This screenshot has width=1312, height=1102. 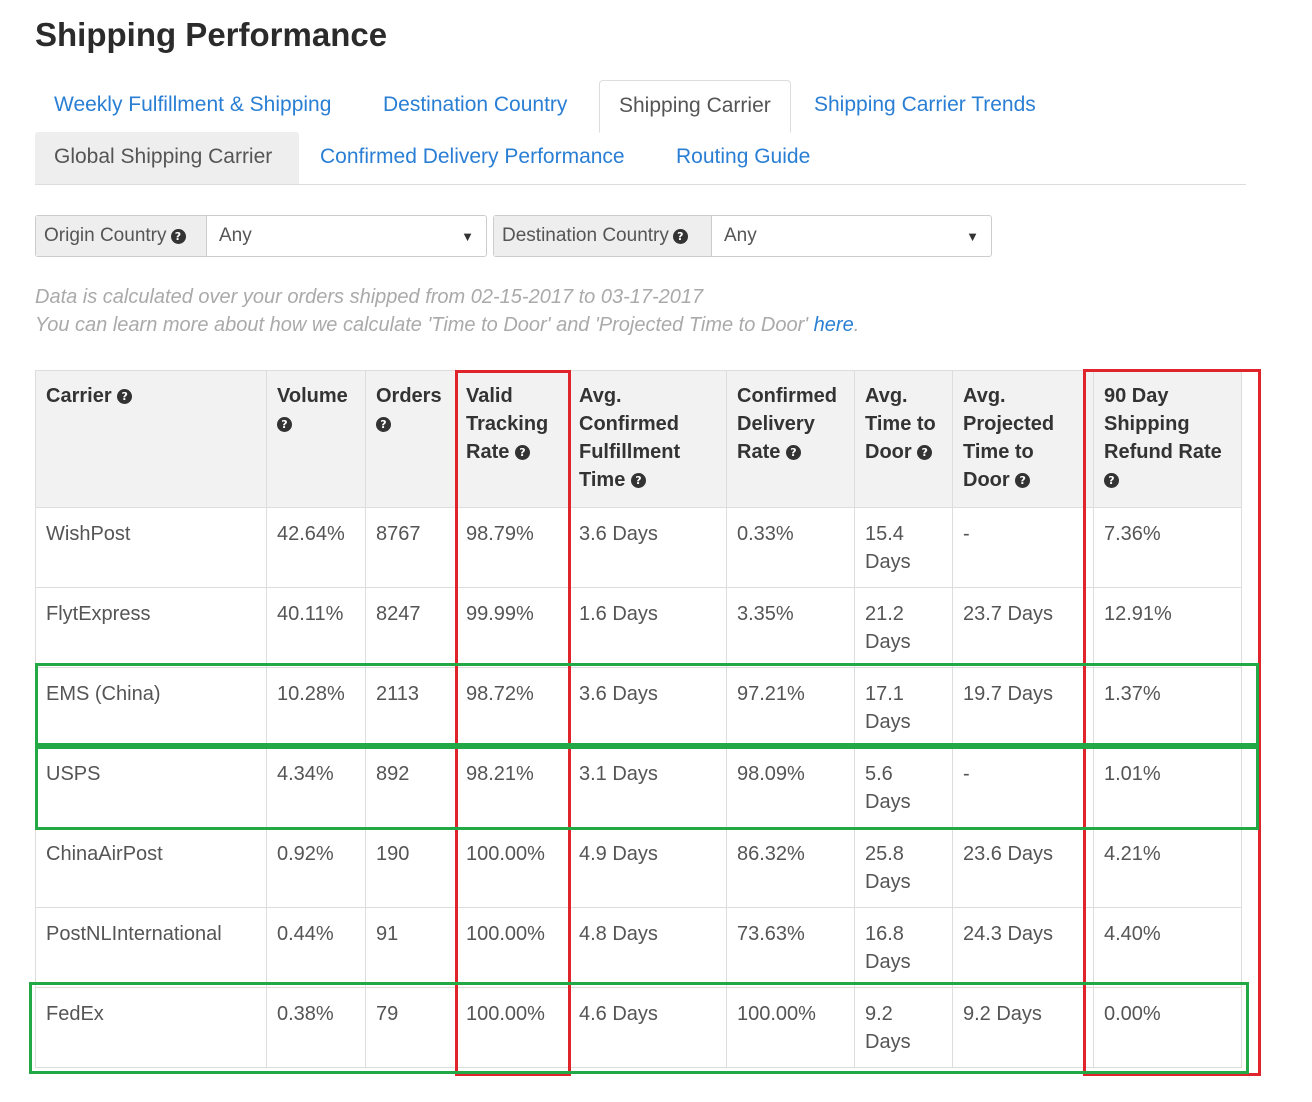 What do you see at coordinates (790, 439) in the screenshot?
I see `column-header: Confirmed Delivery Rate ?` at bounding box center [790, 439].